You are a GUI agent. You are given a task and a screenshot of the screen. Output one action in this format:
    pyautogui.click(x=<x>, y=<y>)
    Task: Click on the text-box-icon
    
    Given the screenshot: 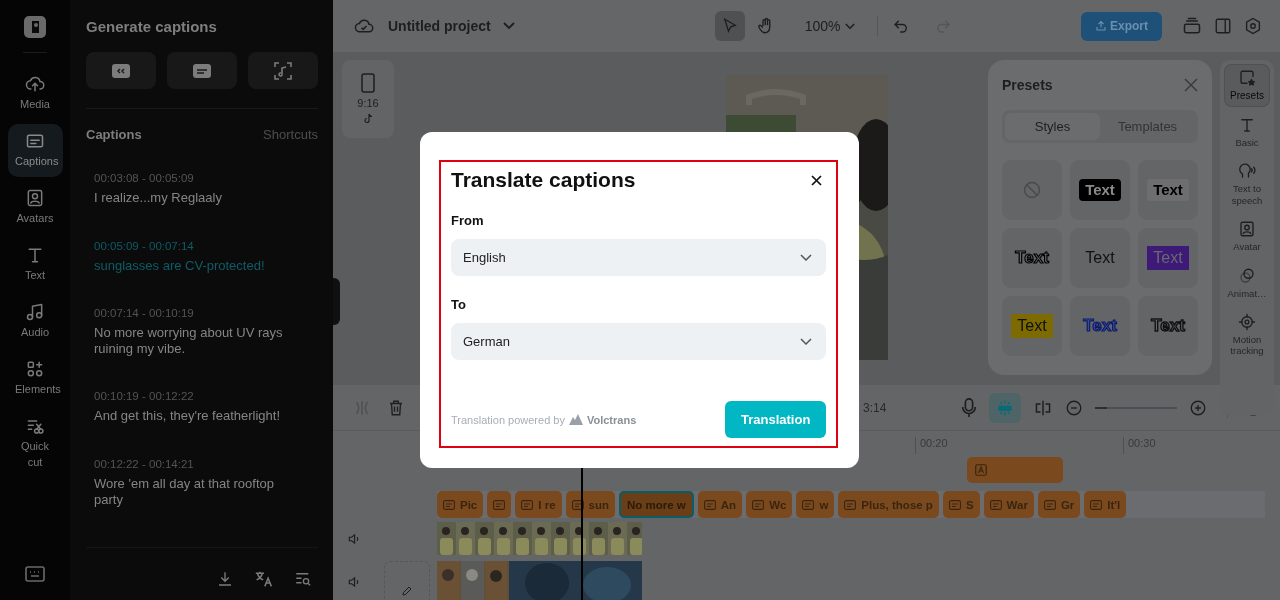 What is the action you would take?
    pyautogui.click(x=981, y=470)
    